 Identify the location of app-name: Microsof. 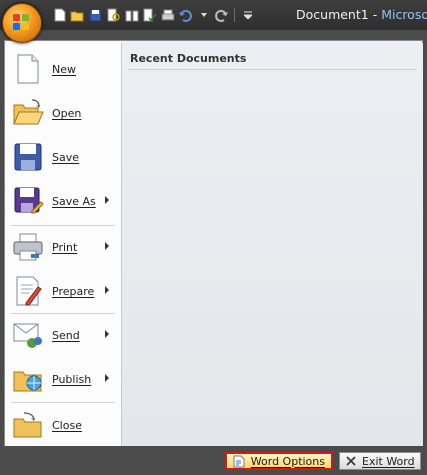
(404, 14).